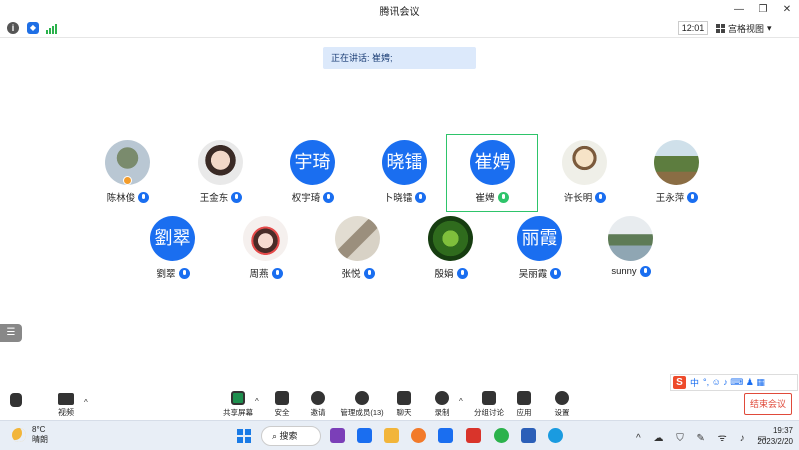  I want to click on pdf-app-icon, so click(473, 435).